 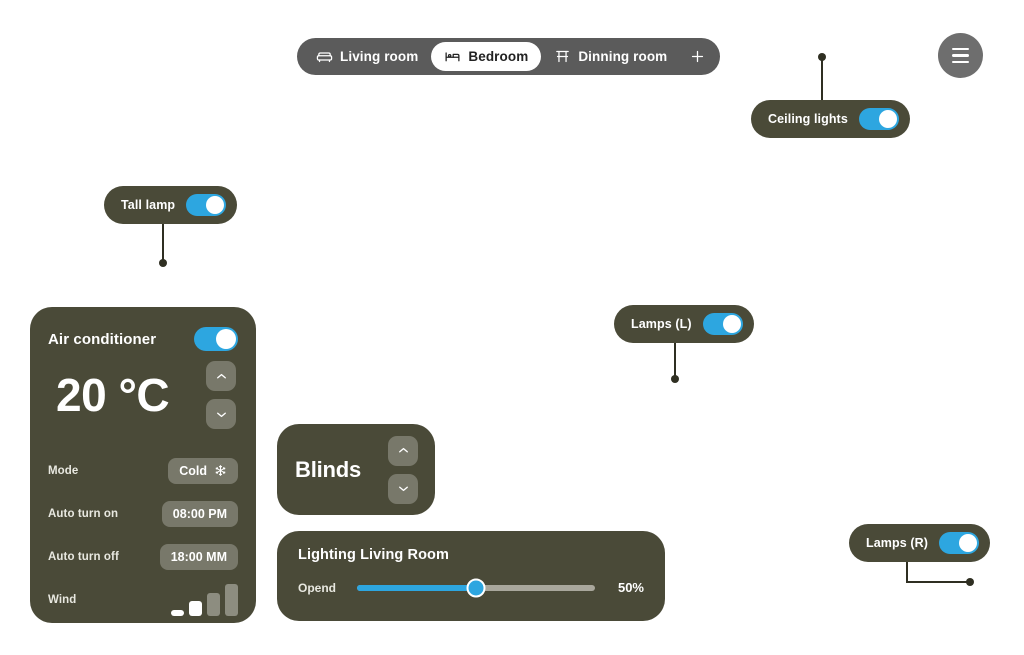 I want to click on temperature-increase-button, so click(x=221, y=376).